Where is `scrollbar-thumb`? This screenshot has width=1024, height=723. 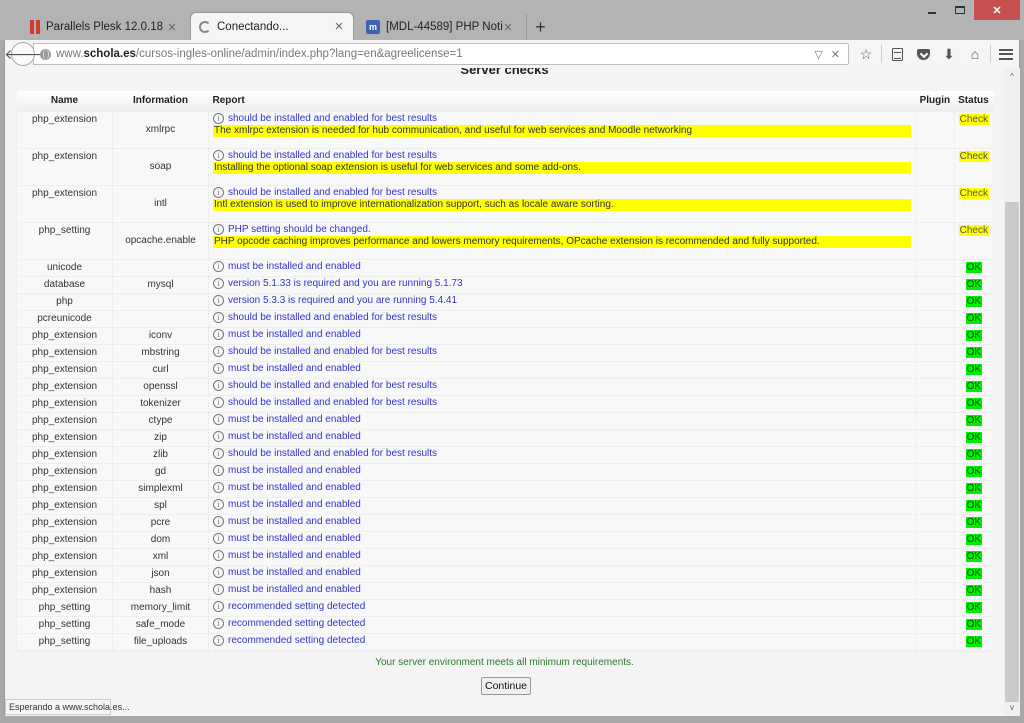 scrollbar-thumb is located at coordinates (1012, 452).